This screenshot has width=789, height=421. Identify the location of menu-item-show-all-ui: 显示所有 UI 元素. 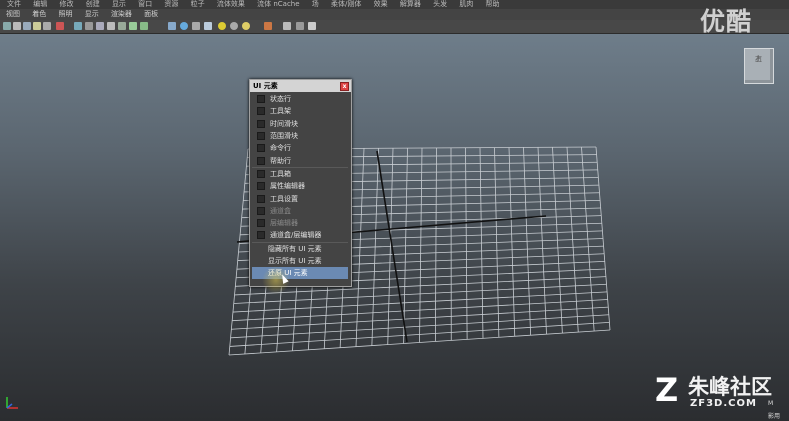
(300, 261).